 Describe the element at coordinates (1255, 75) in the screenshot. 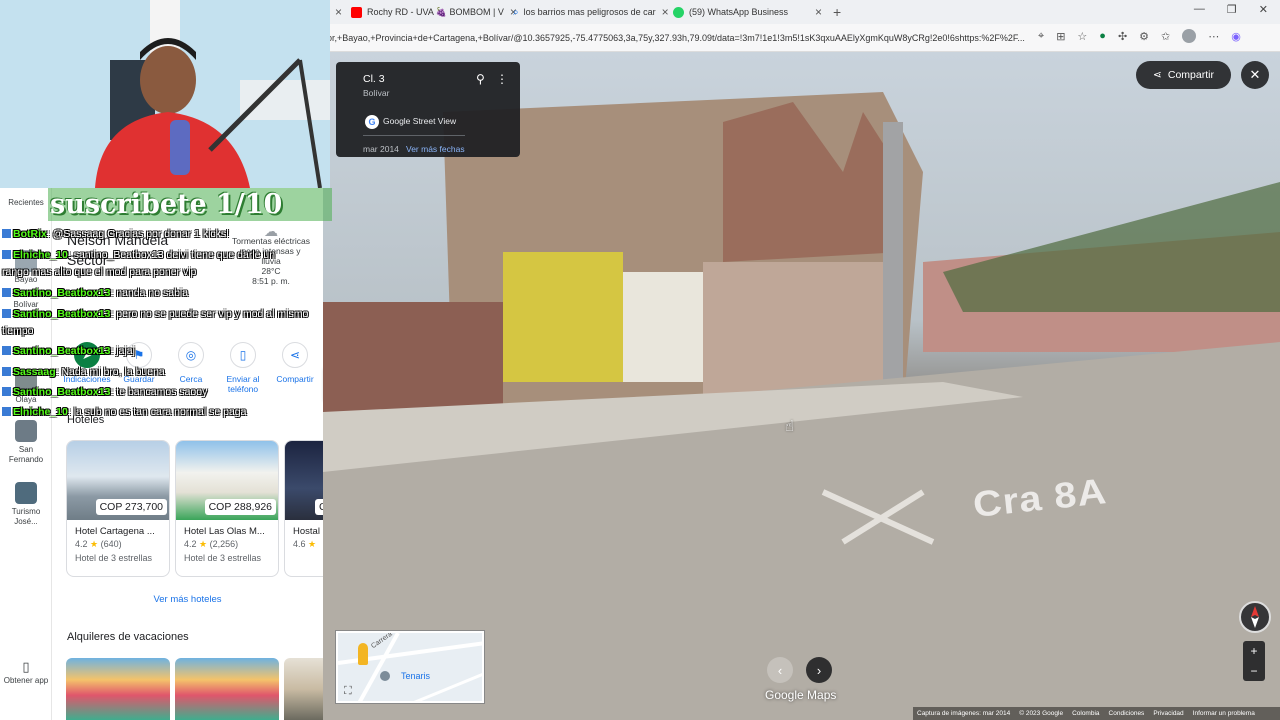

I see `close-street-view-button: ✕` at that location.